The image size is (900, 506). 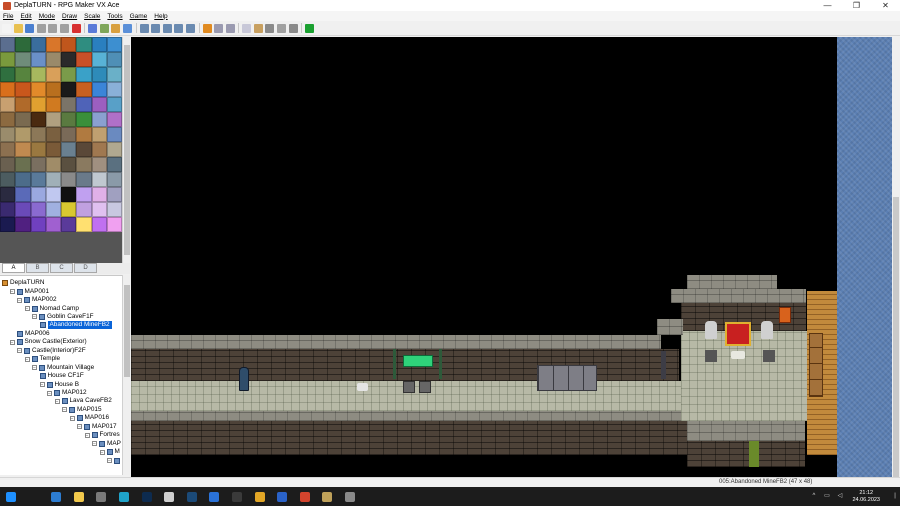 What do you see at coordinates (37, 300) in the screenshot?
I see `map-tree-item: − MAP002` at bounding box center [37, 300].